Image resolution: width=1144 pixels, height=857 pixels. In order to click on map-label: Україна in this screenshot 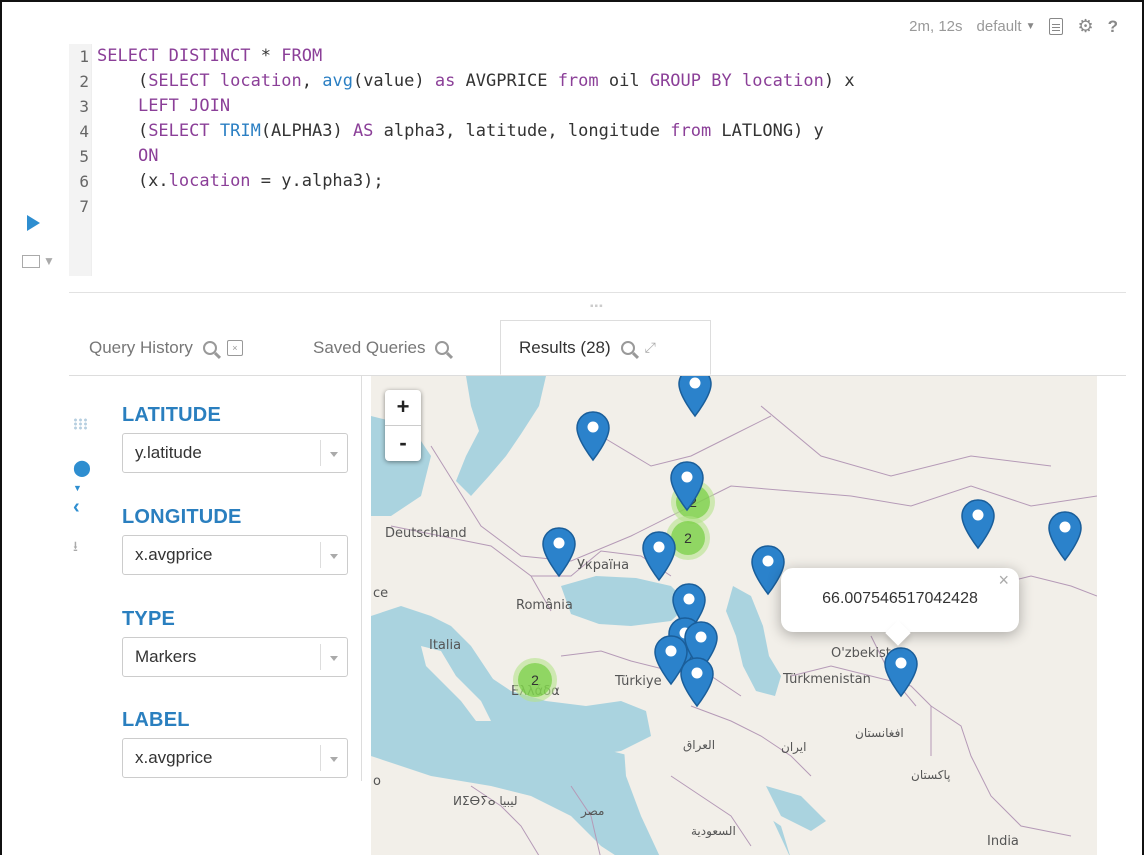, I will do `click(603, 565)`.